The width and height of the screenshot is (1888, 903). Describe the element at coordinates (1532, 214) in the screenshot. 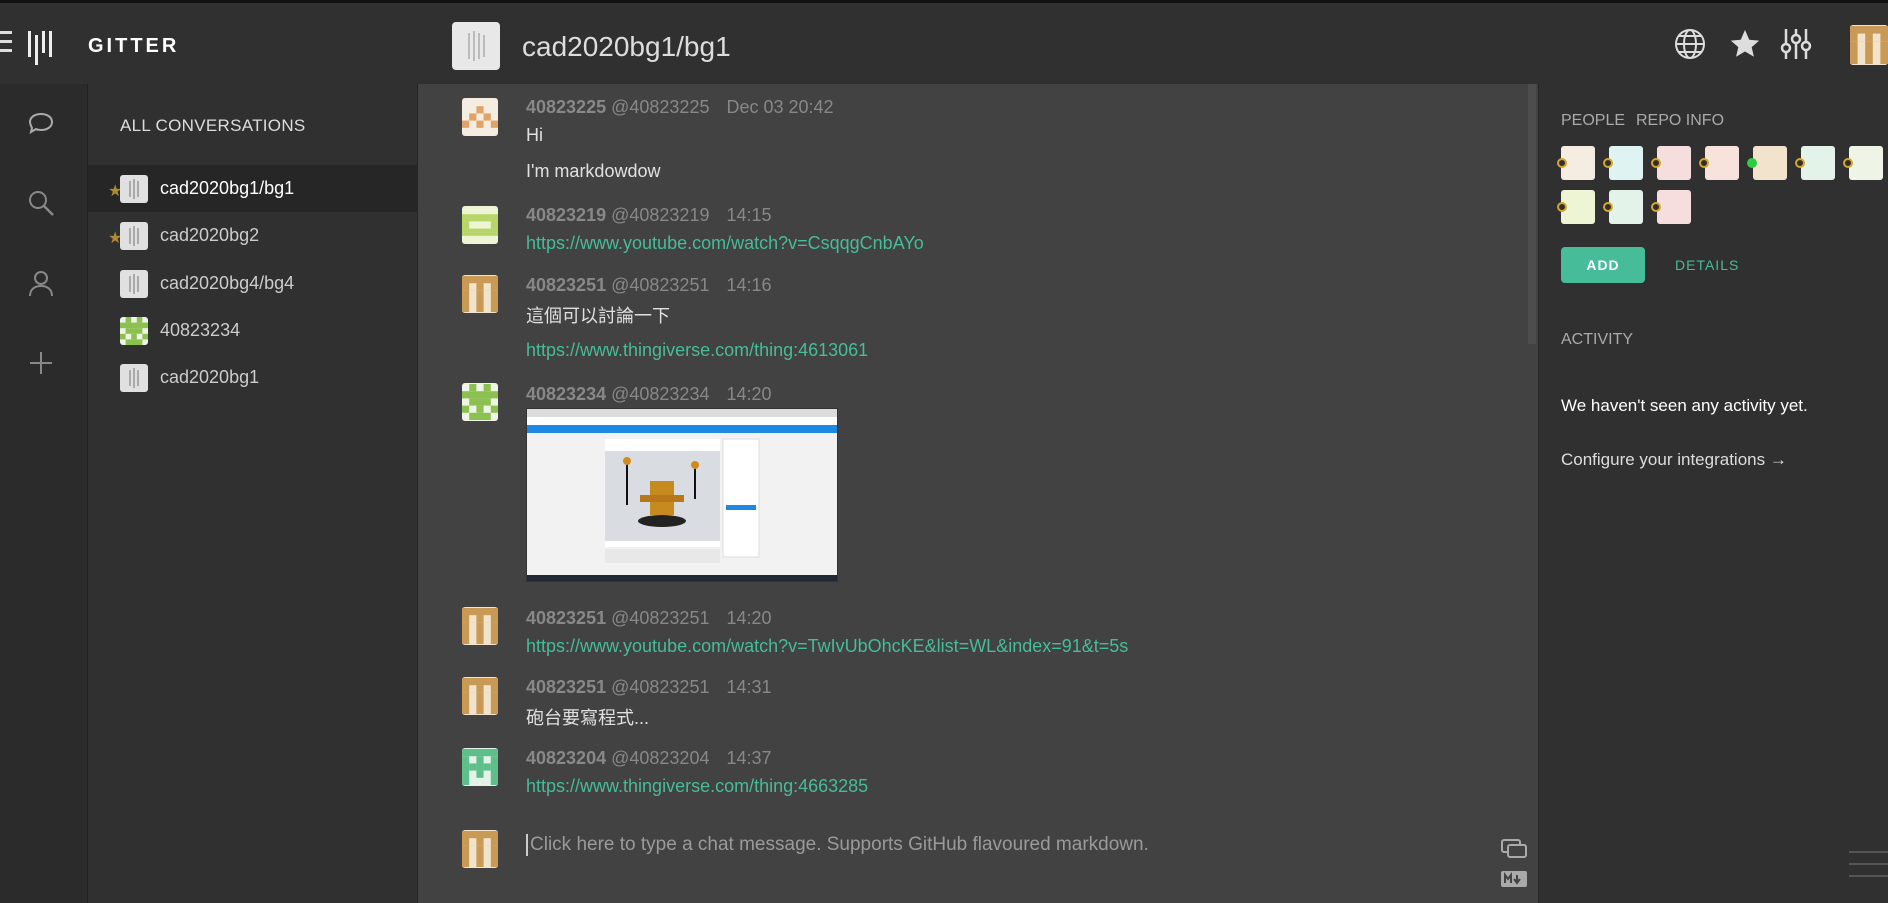

I see `chat-scrollbar` at that location.